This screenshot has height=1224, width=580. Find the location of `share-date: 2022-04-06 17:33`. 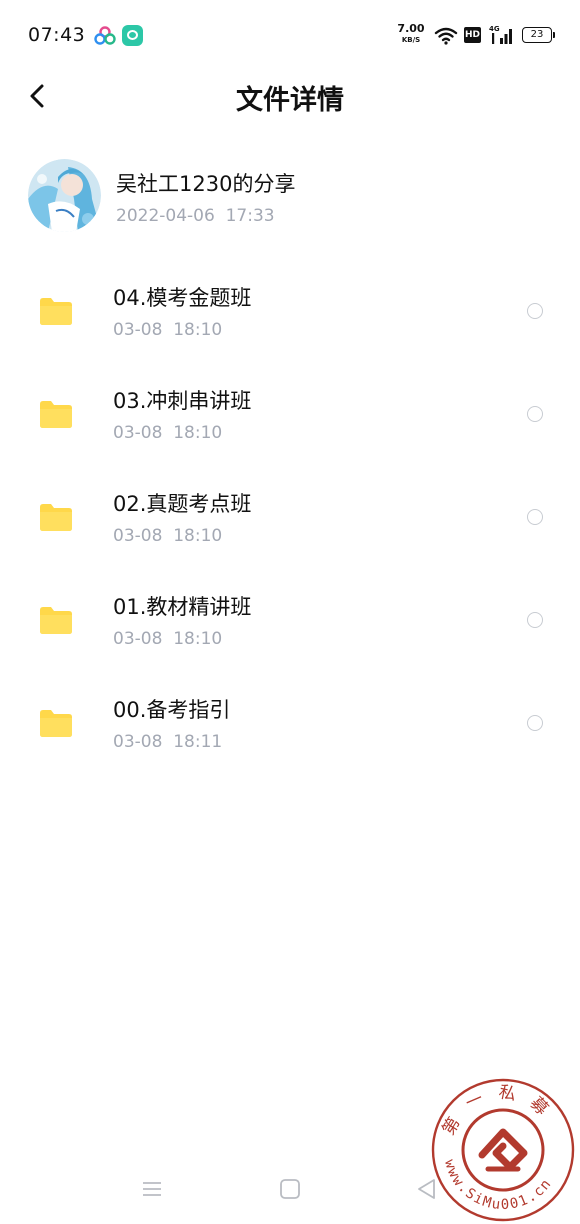

share-date: 2022-04-06 17:33 is located at coordinates (195, 216).